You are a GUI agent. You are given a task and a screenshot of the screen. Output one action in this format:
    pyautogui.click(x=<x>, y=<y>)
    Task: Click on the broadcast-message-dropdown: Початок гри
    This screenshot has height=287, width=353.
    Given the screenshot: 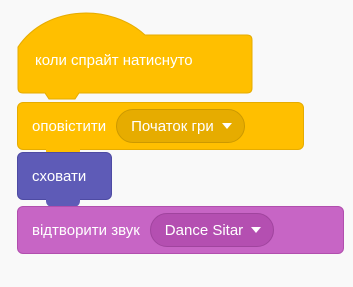 What is the action you would take?
    pyautogui.click(x=180, y=126)
    